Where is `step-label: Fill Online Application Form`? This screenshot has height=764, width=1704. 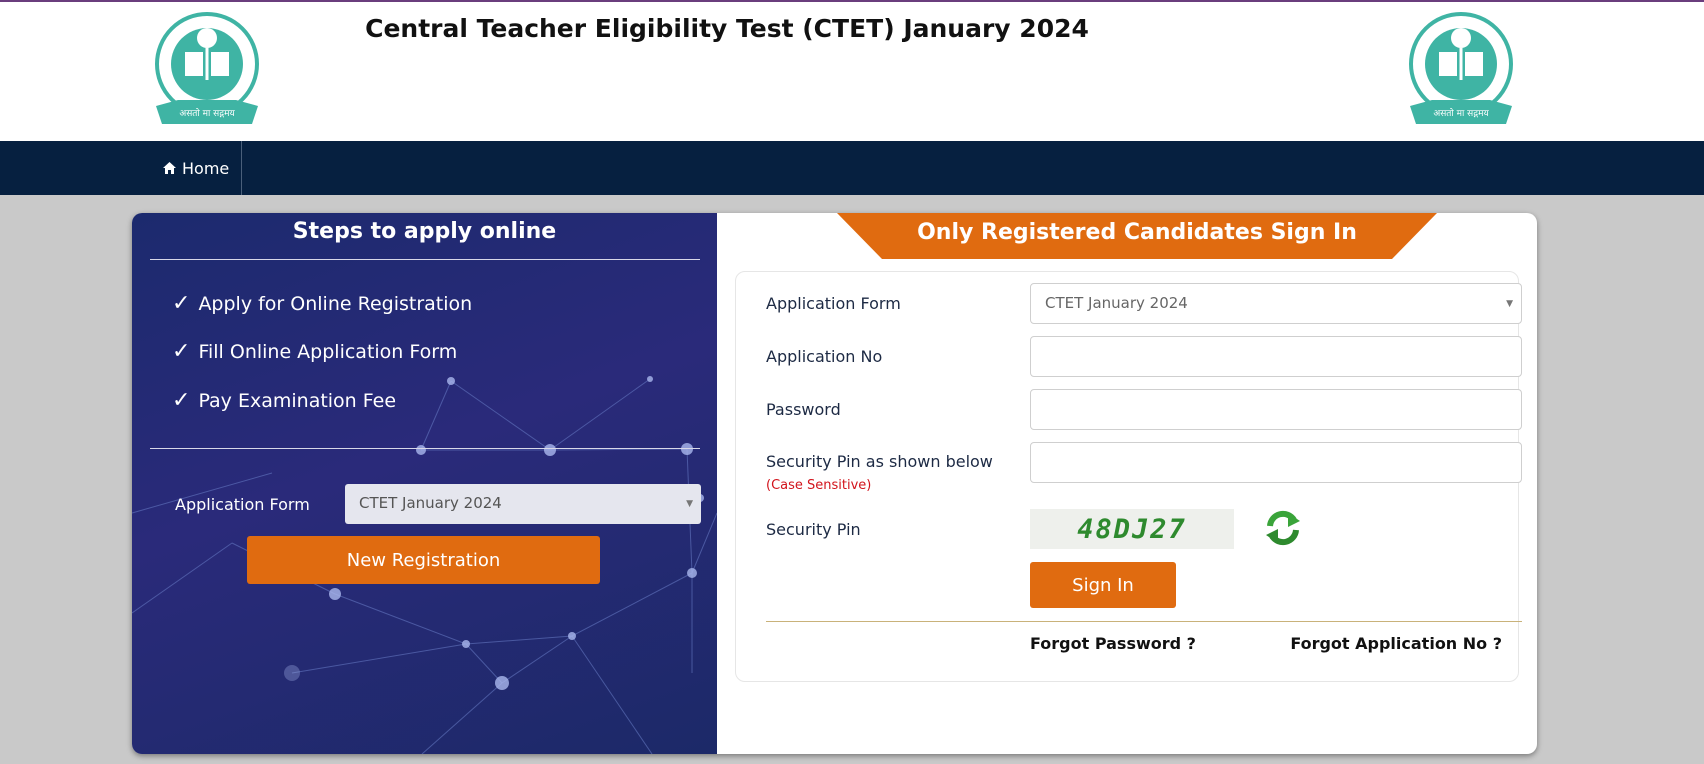 step-label: Fill Online Application Form is located at coordinates (328, 351).